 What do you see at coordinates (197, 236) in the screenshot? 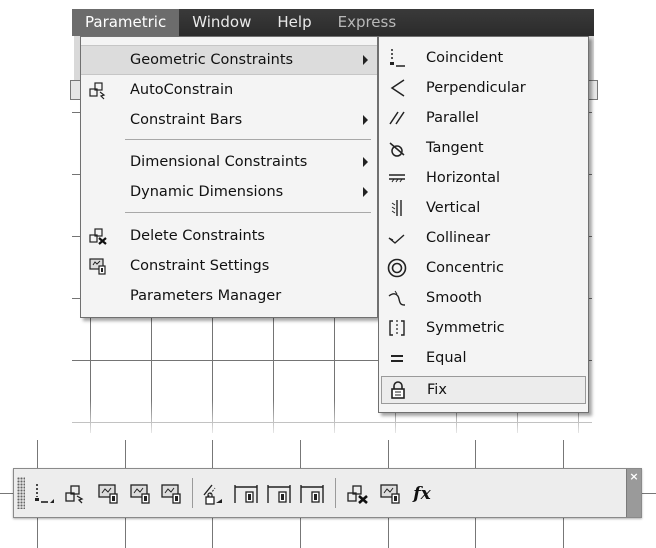
I see `menu-item-label: Delete Constraints` at bounding box center [197, 236].